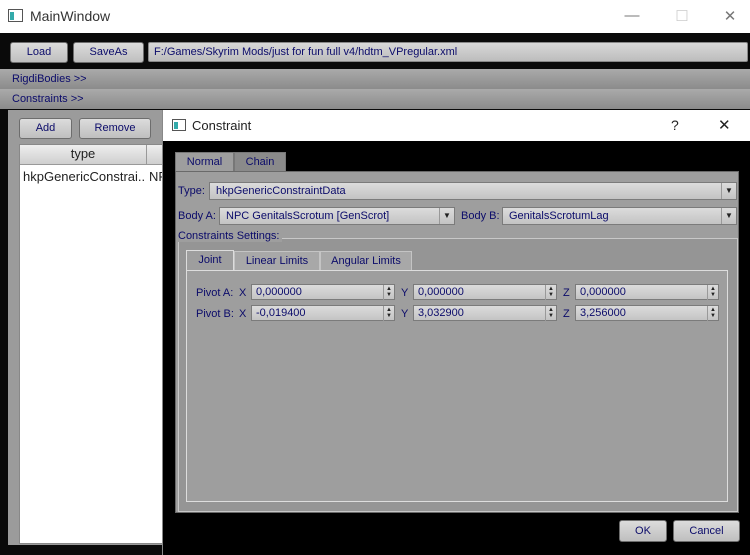 This screenshot has height=555, width=750. What do you see at coordinates (308, 216) in the screenshot?
I see `body-a-dropdown-value: NPC GenitalsScrotum [GenScrot]` at bounding box center [308, 216].